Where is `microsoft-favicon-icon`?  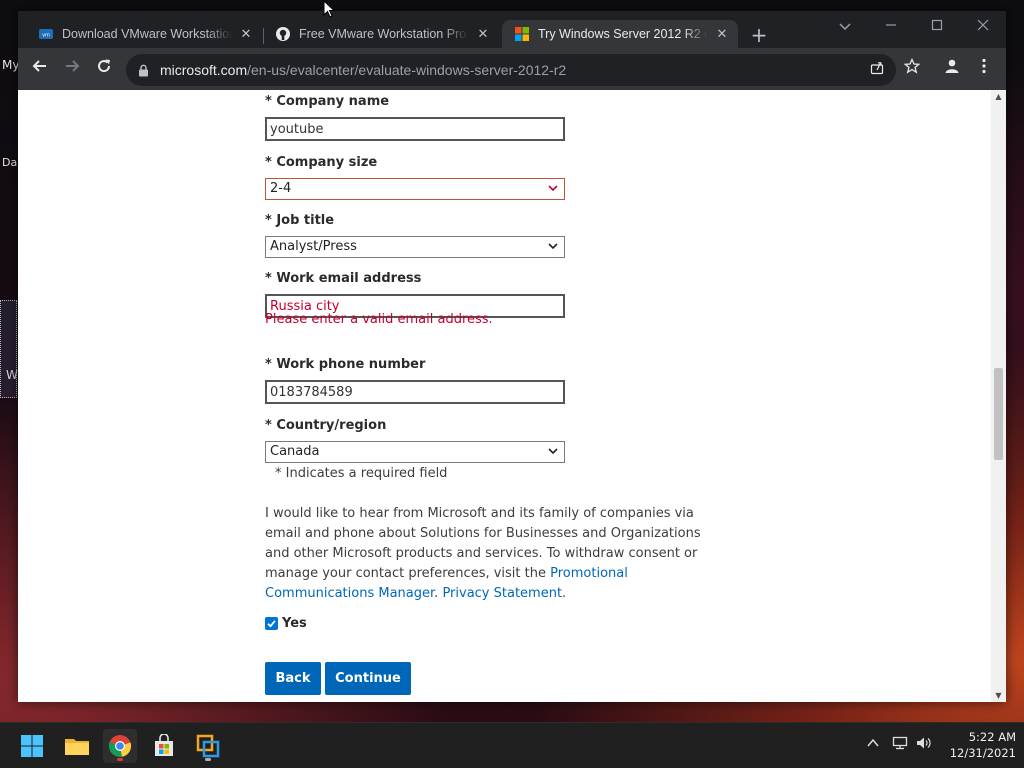
microsoft-favicon-icon is located at coordinates (522, 34).